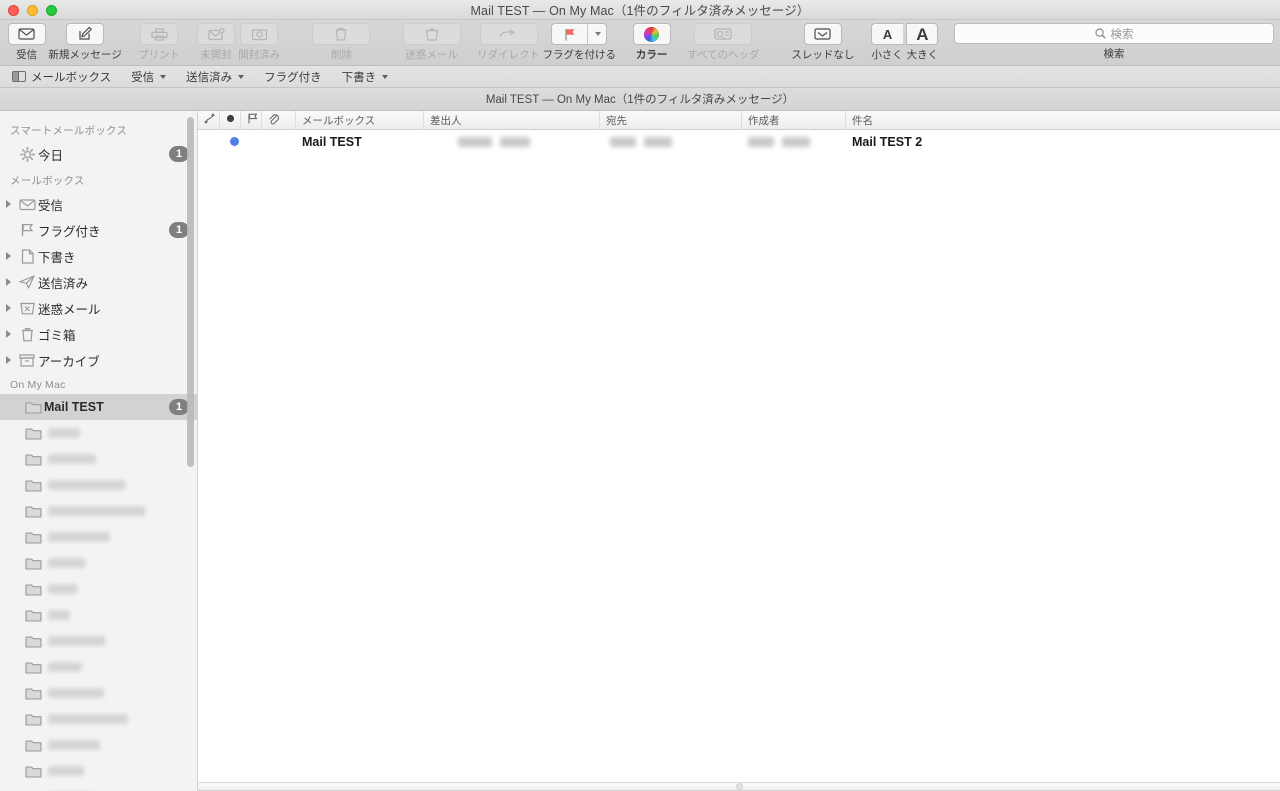 This screenshot has width=1280, height=791. I want to click on compose-icon, so click(85, 34).